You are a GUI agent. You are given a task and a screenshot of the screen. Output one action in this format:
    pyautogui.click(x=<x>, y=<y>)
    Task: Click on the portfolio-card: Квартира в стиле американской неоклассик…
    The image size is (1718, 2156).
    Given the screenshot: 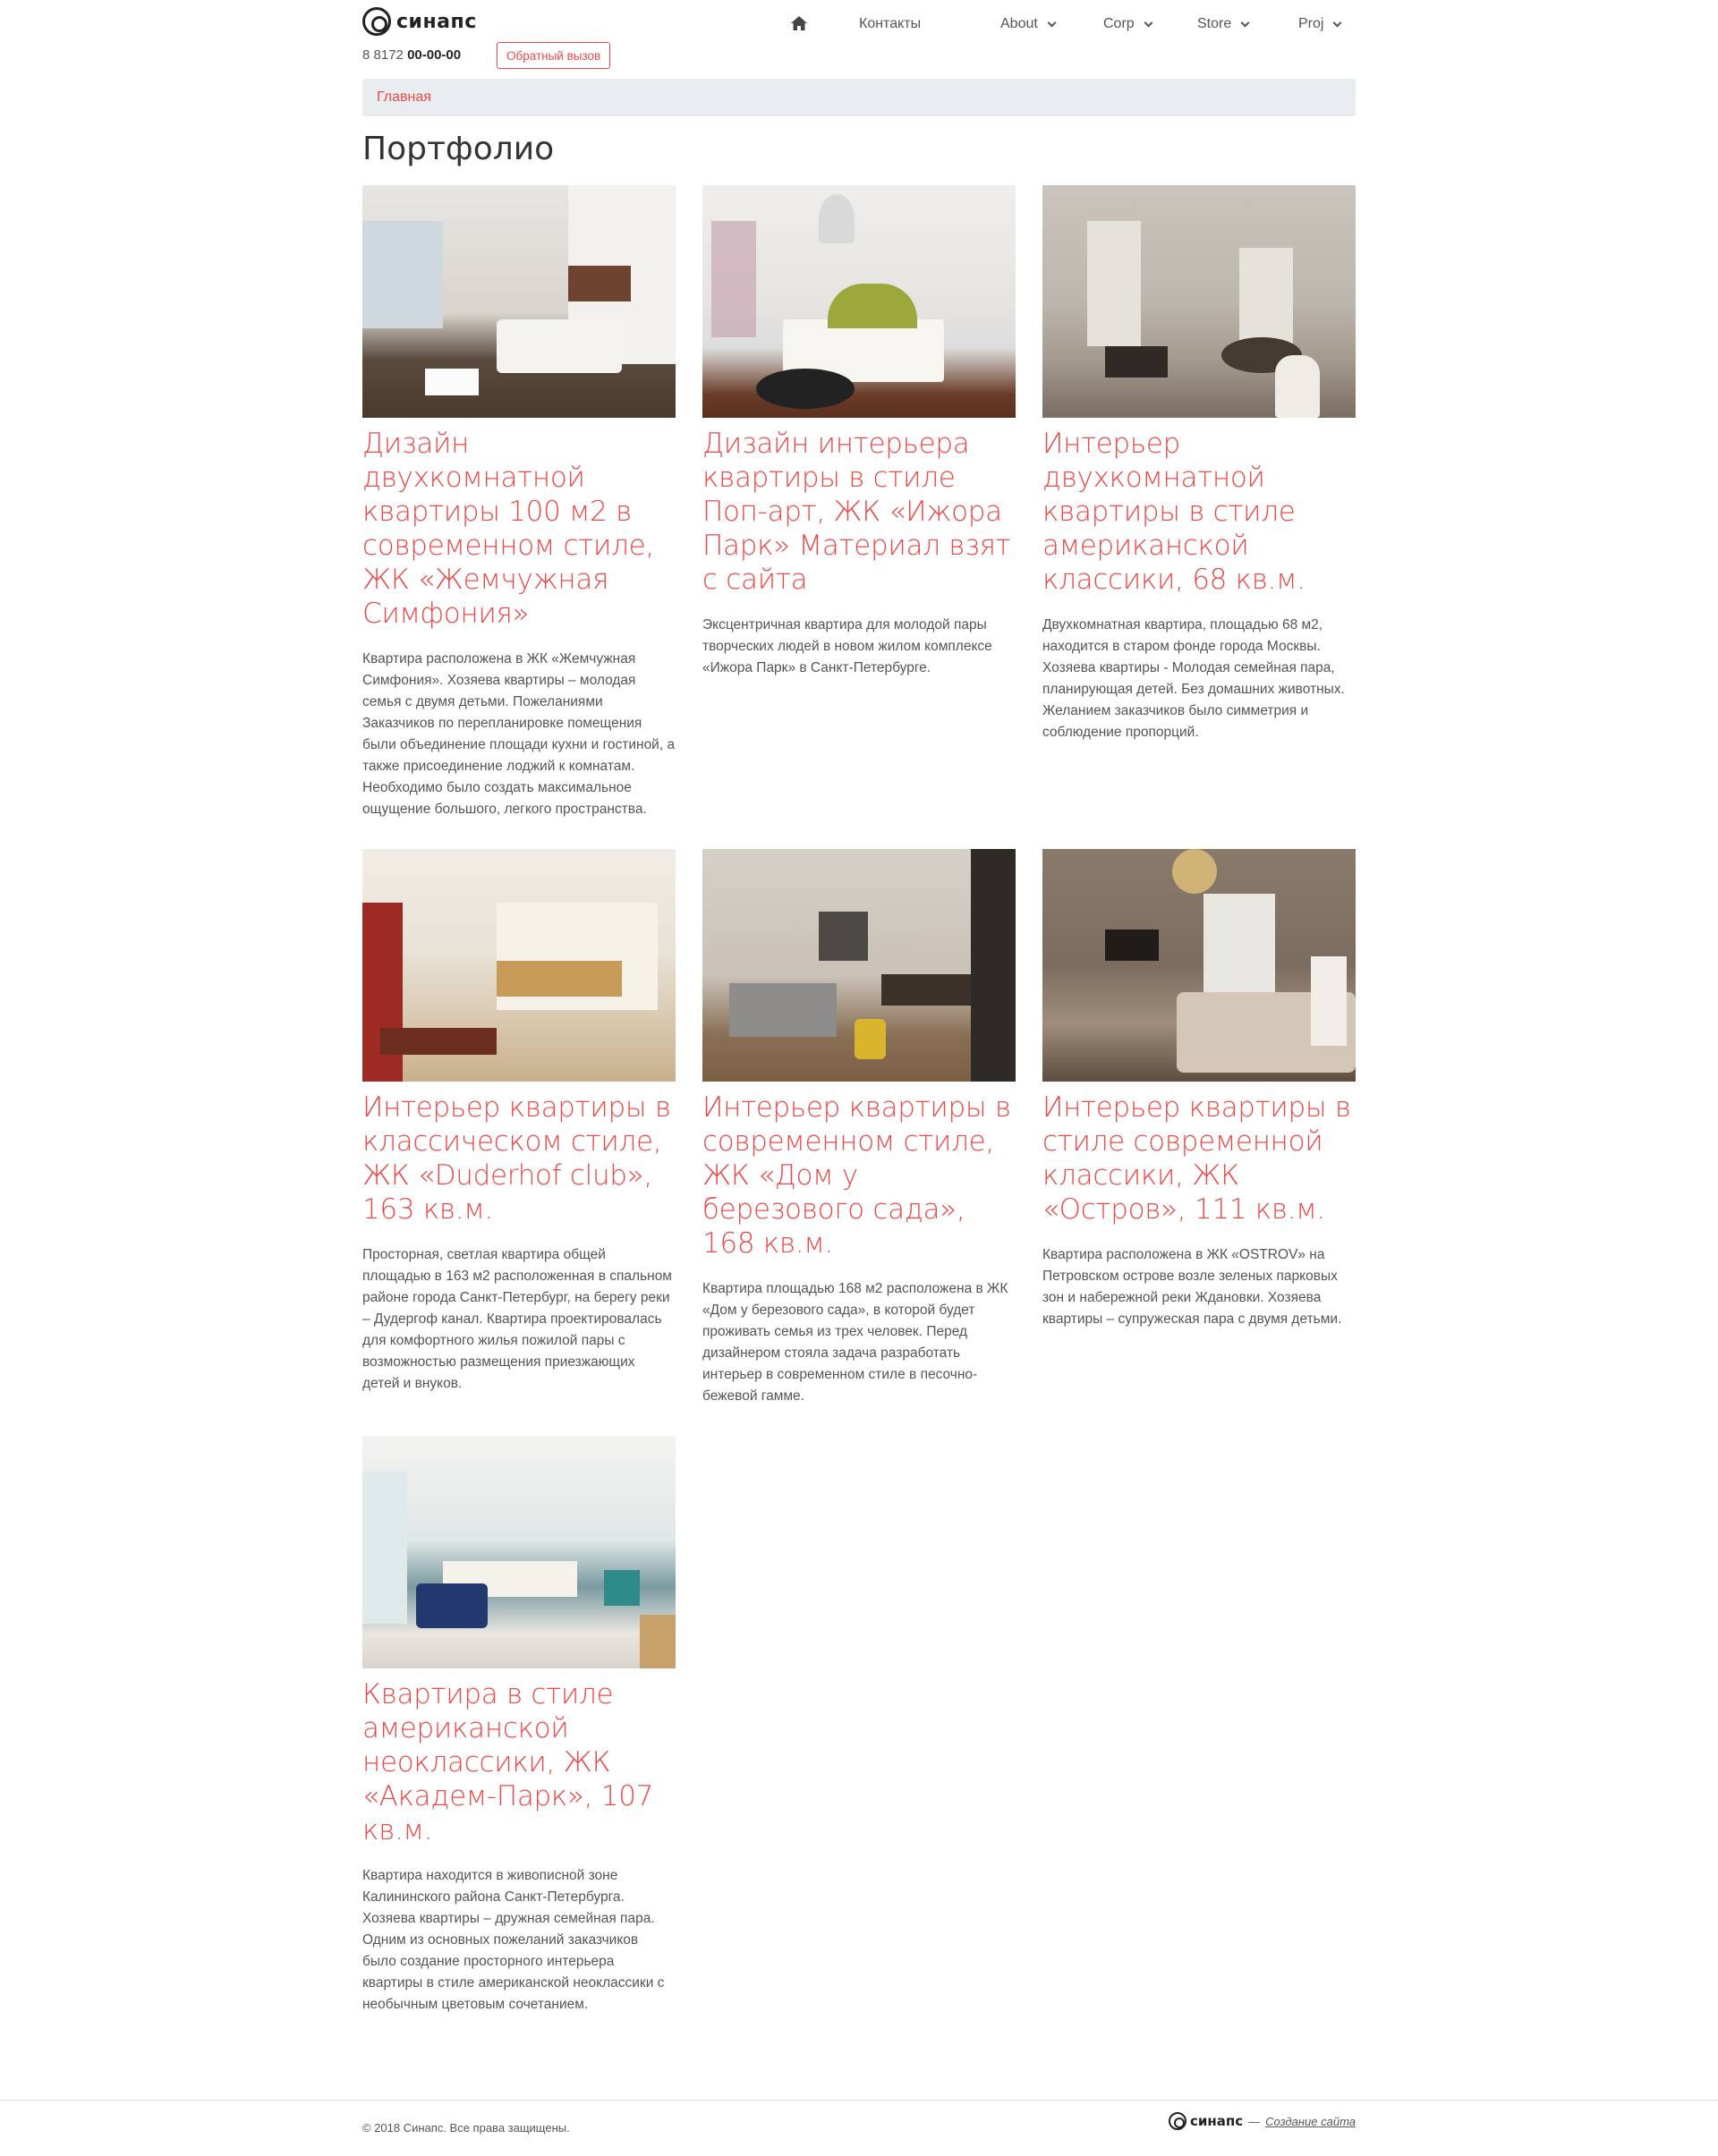 What is the action you would take?
    pyautogui.click(x=519, y=1726)
    